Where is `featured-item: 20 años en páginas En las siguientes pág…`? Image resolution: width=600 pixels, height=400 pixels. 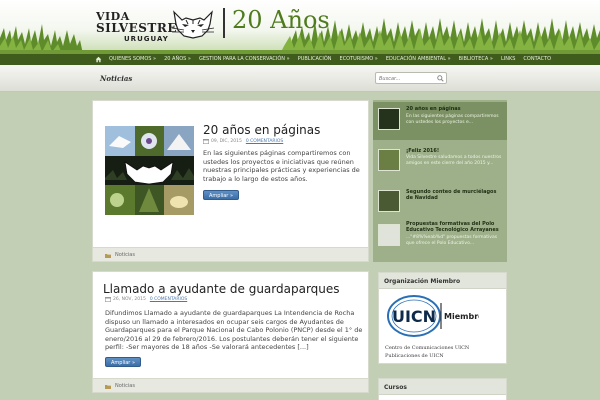 featured-item: 20 años en páginas En las siguientes pág… is located at coordinates (440, 121).